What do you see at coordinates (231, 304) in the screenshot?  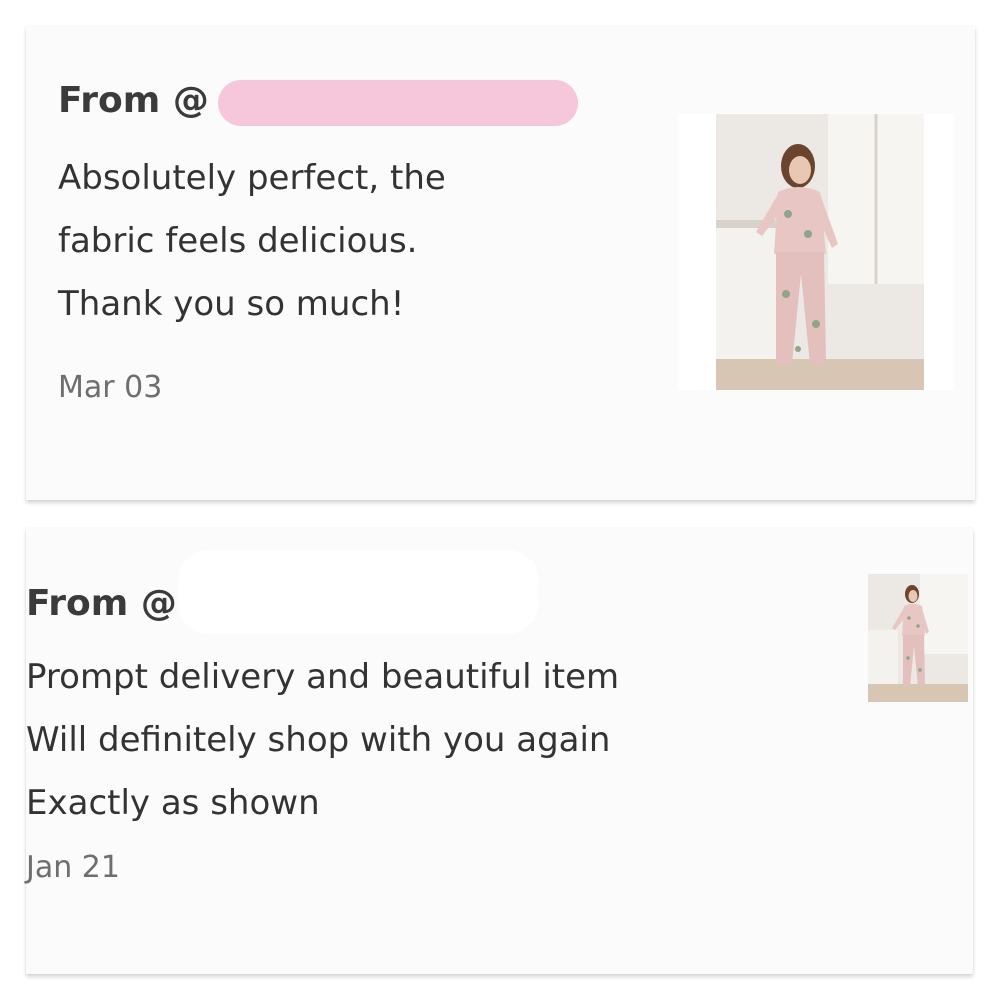 I see `review-line: Thank you so much!` at bounding box center [231, 304].